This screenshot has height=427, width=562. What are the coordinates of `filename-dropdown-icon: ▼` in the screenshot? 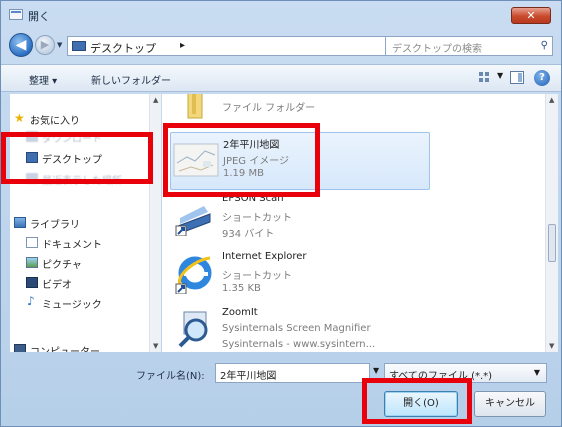 It's located at (376, 370).